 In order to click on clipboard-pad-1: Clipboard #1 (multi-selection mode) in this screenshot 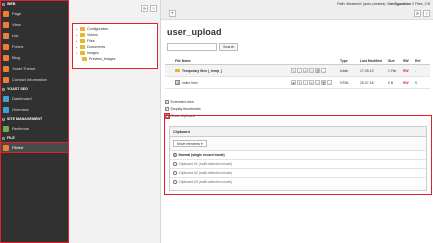, I will do `click(298, 163)`.